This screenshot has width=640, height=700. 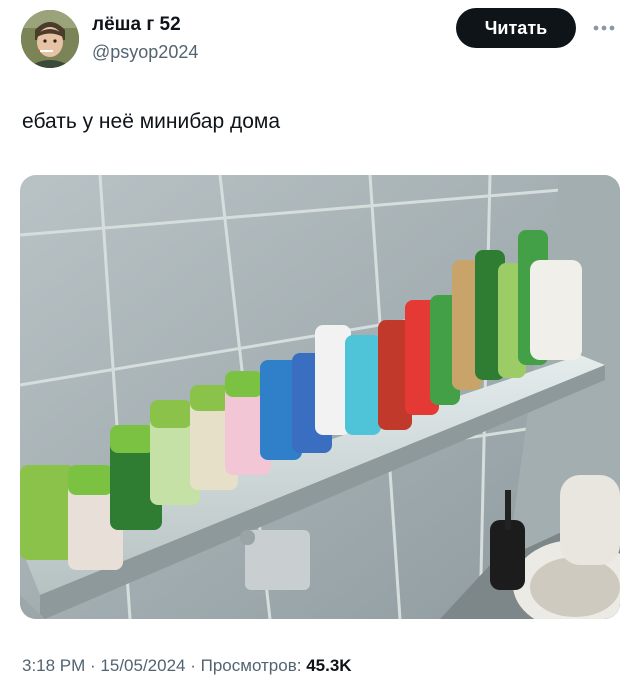 What do you see at coordinates (329, 665) in the screenshot?
I see `views-count: 45.3K` at bounding box center [329, 665].